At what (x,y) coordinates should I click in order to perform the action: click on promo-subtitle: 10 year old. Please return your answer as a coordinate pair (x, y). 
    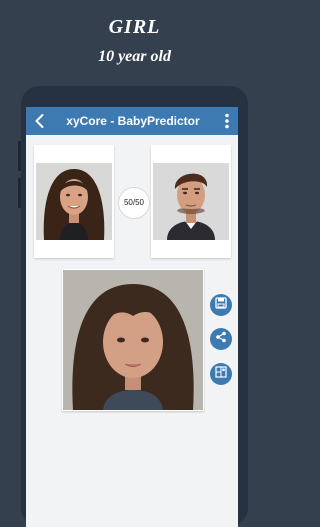
    Looking at the image, I should click on (134, 56).